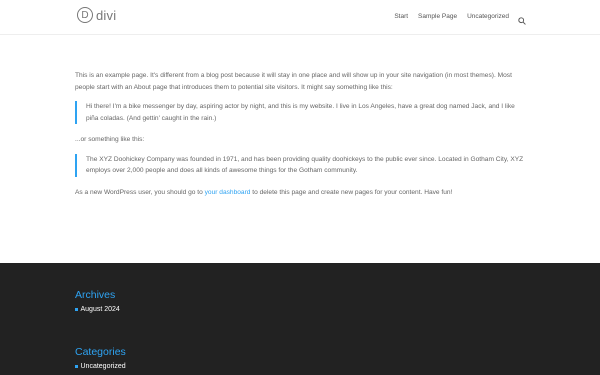 The image size is (600, 375). I want to click on archives-title: Archives, so click(95, 295).